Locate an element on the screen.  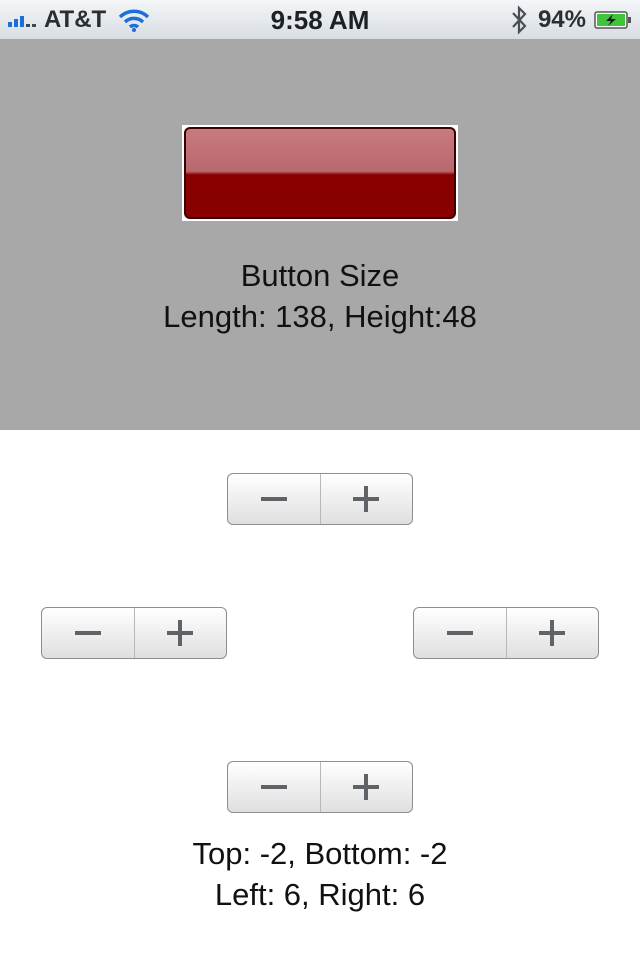
left-increment-button is located at coordinates (181, 633).